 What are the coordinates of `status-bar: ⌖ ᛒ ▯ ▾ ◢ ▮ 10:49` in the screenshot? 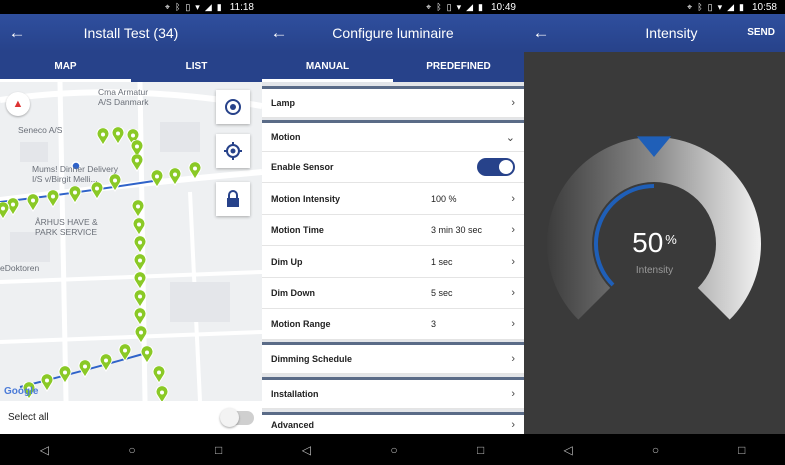 It's located at (393, 7).